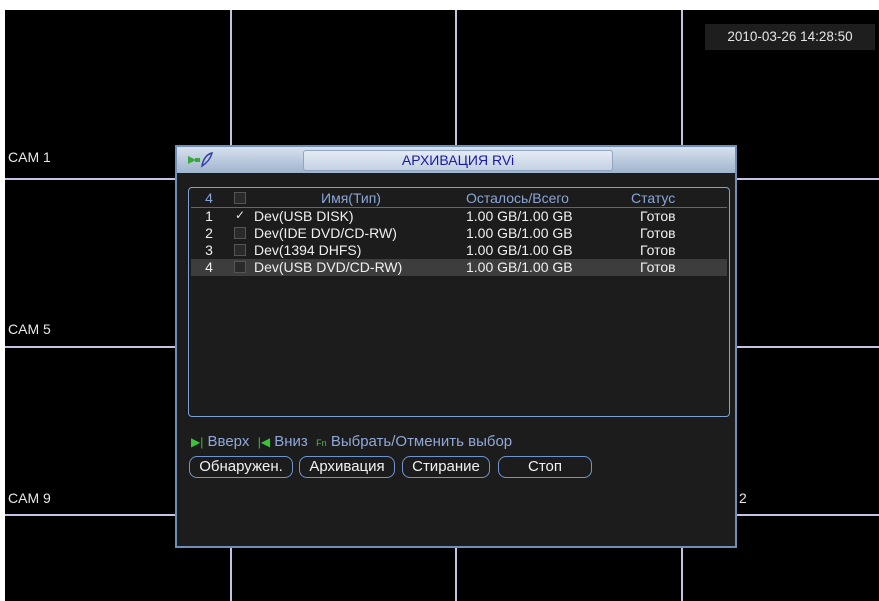 The image size is (879, 601). Describe the element at coordinates (209, 250) in the screenshot. I see `row-number: 3` at that location.